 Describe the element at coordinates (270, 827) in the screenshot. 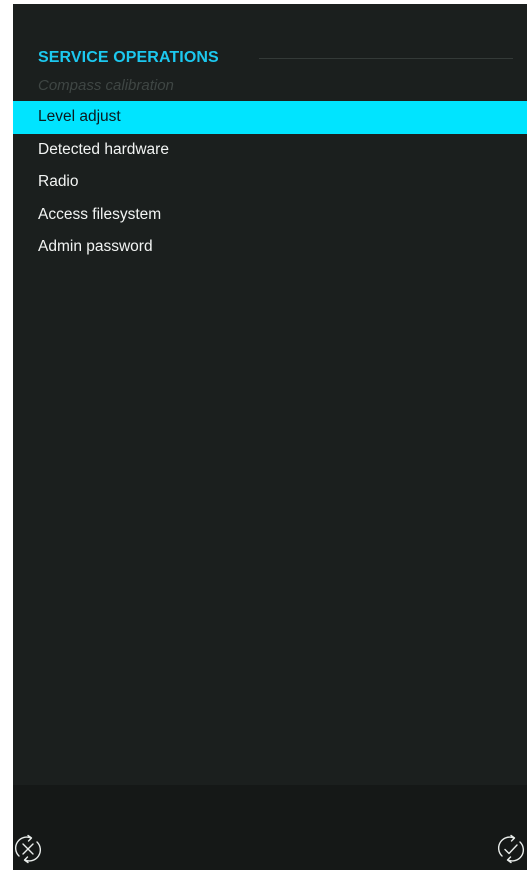

I see `bottom-action-bar` at that location.